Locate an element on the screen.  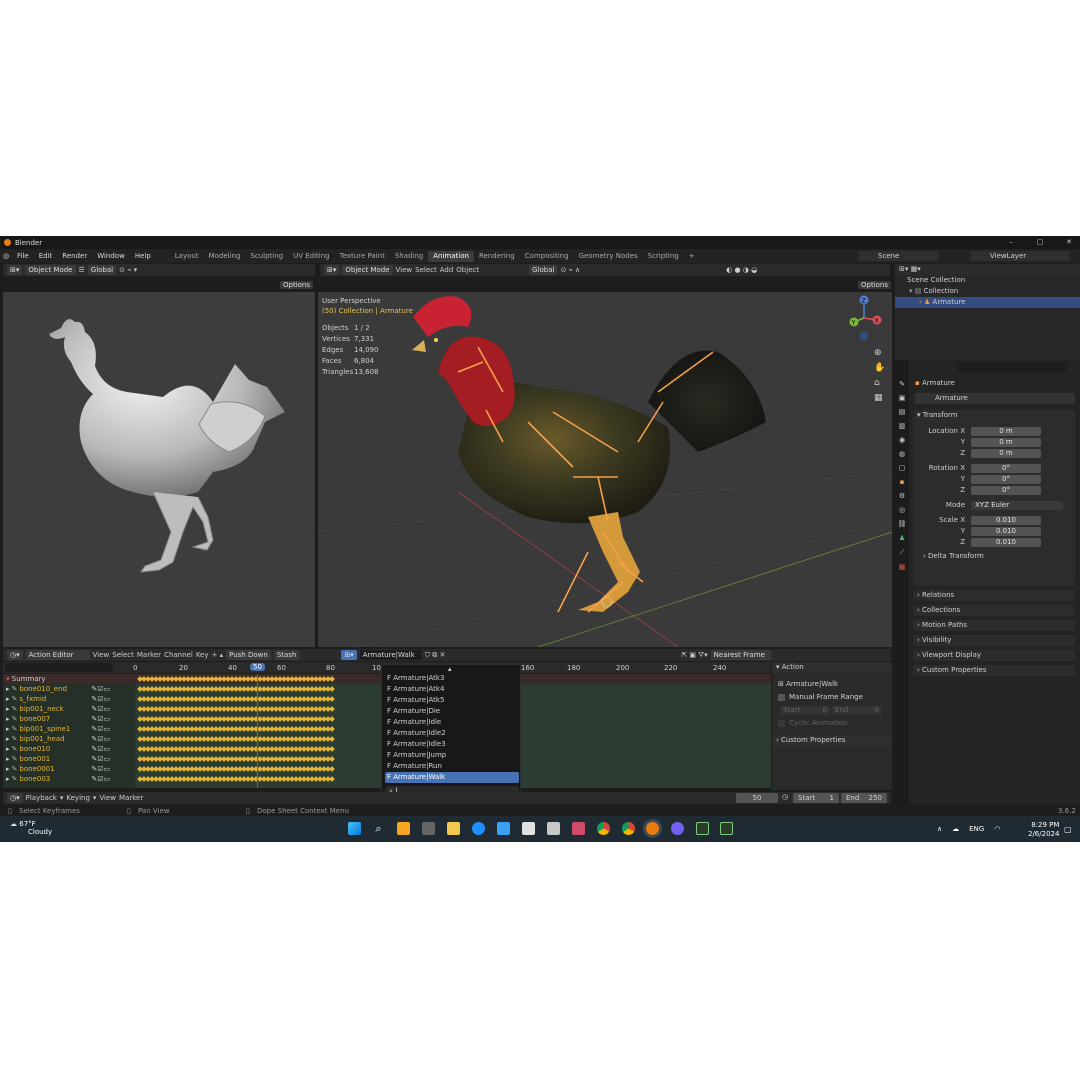
snap-icon: ⊙ ⌁ ▾ is located at coordinates (128, 270).